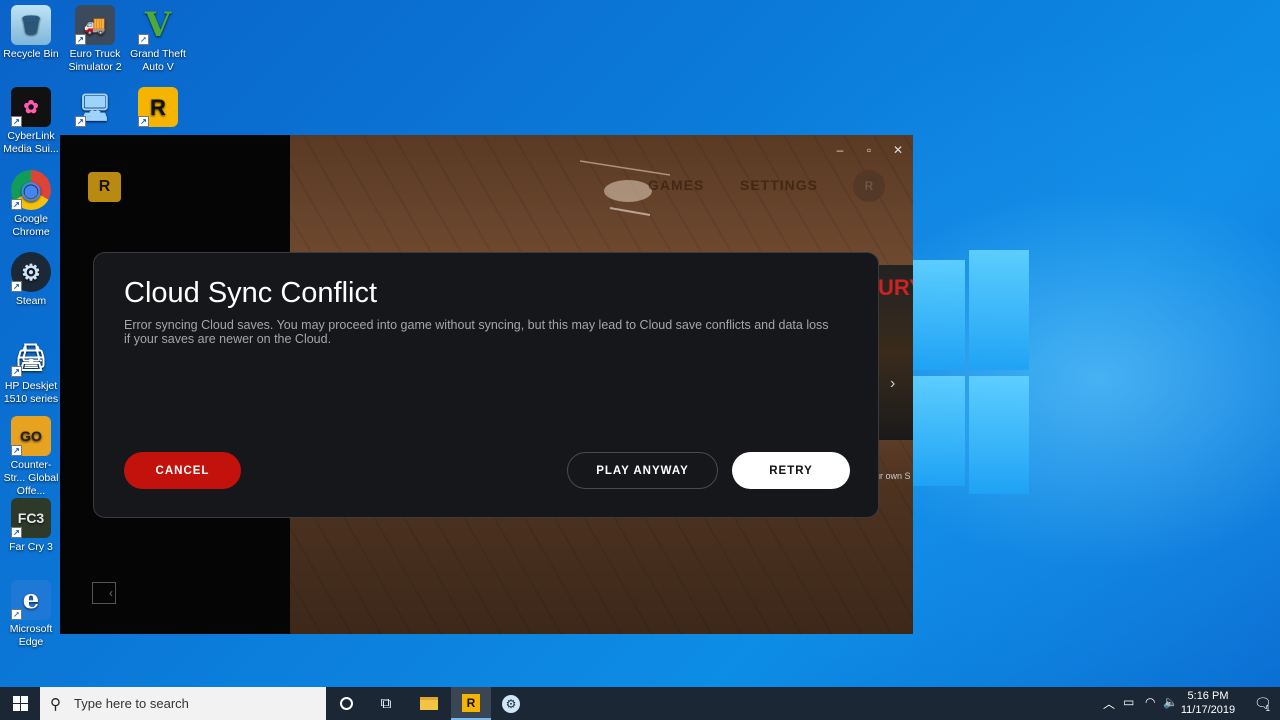 Image resolution: width=1280 pixels, height=720 pixels. I want to click on windows-start-icon, so click(20, 703).